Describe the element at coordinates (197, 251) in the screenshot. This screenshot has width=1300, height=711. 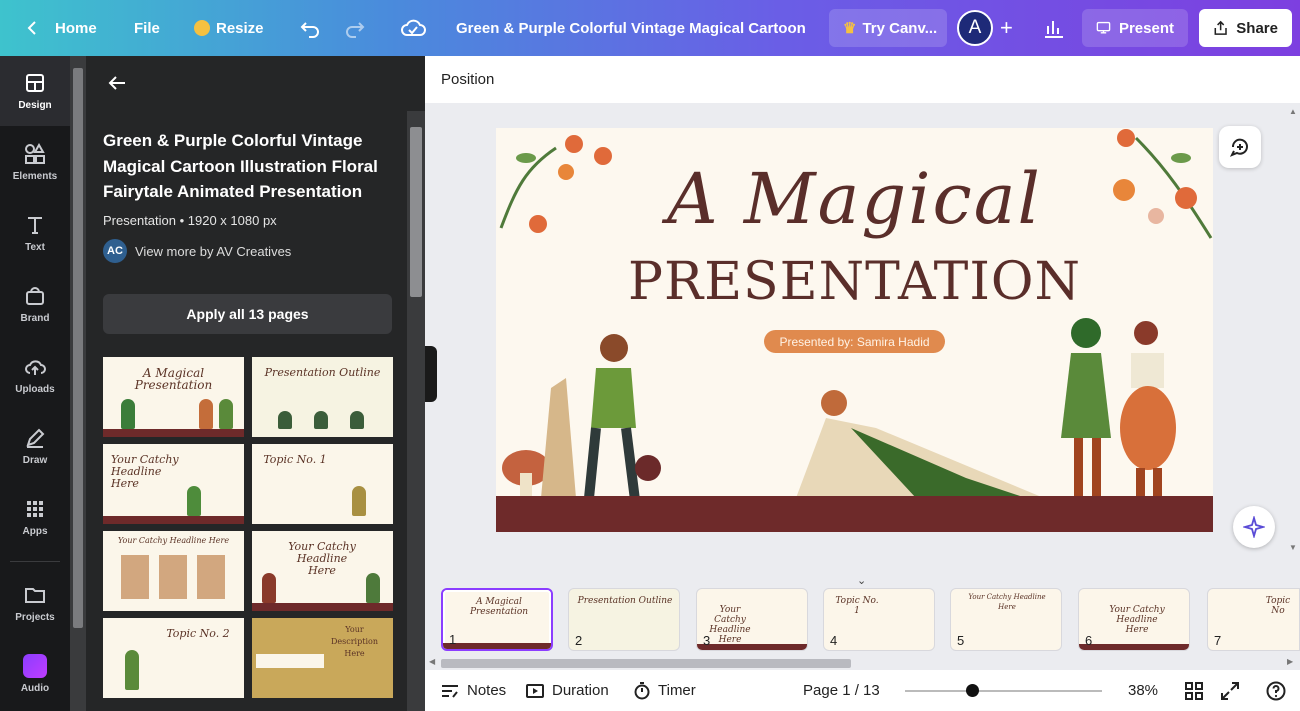
I see `template-author-link: AC View more by AV Creatives` at that location.